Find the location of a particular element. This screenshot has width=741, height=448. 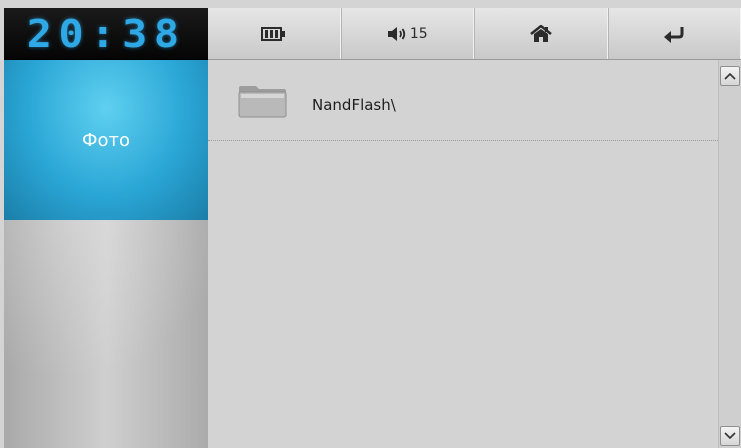

sidebar-item-photo: Фото is located at coordinates (106, 140).